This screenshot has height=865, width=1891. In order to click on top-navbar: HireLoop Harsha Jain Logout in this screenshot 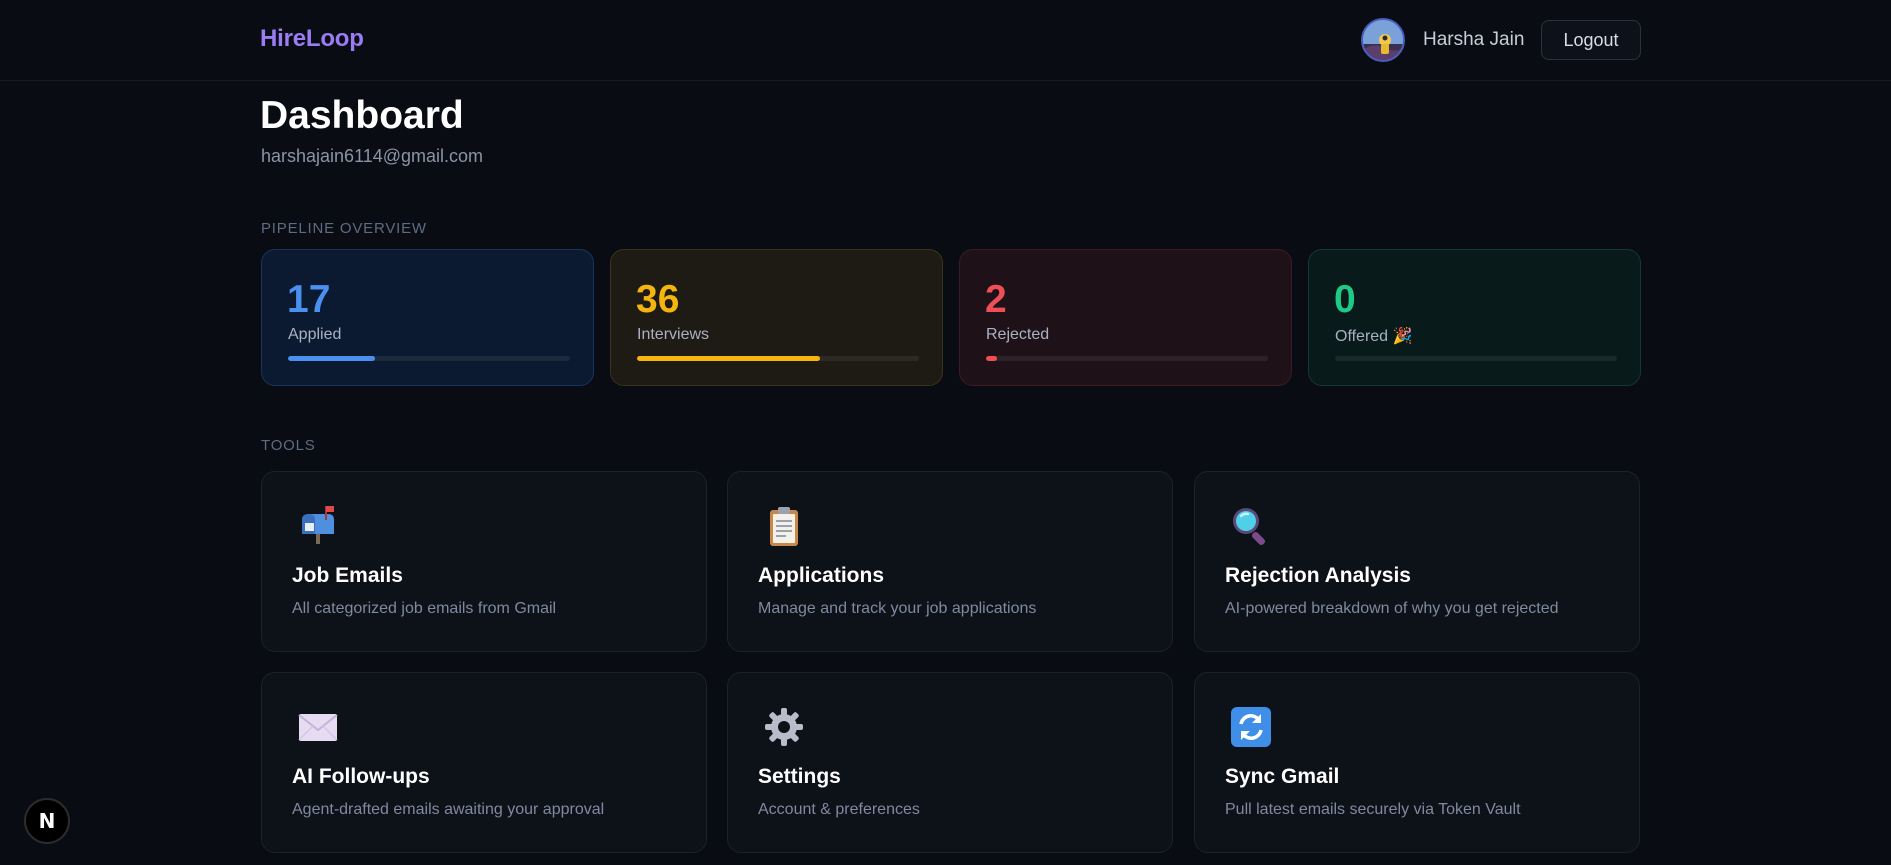, I will do `click(945, 40)`.